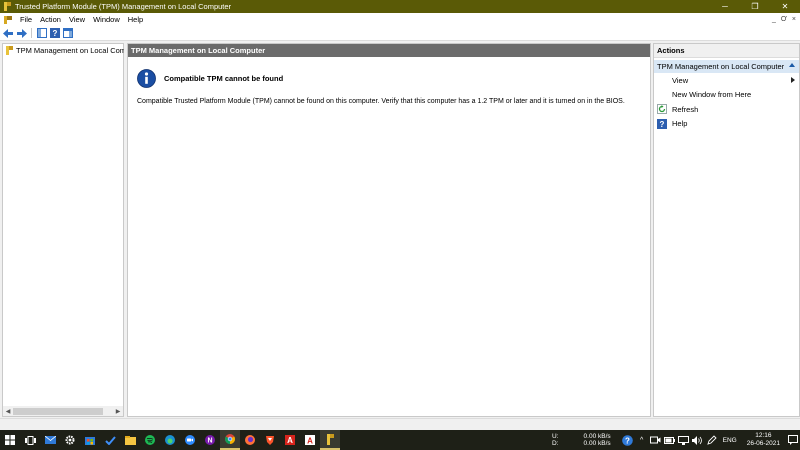  I want to click on actions-header: Actions, so click(726, 51).